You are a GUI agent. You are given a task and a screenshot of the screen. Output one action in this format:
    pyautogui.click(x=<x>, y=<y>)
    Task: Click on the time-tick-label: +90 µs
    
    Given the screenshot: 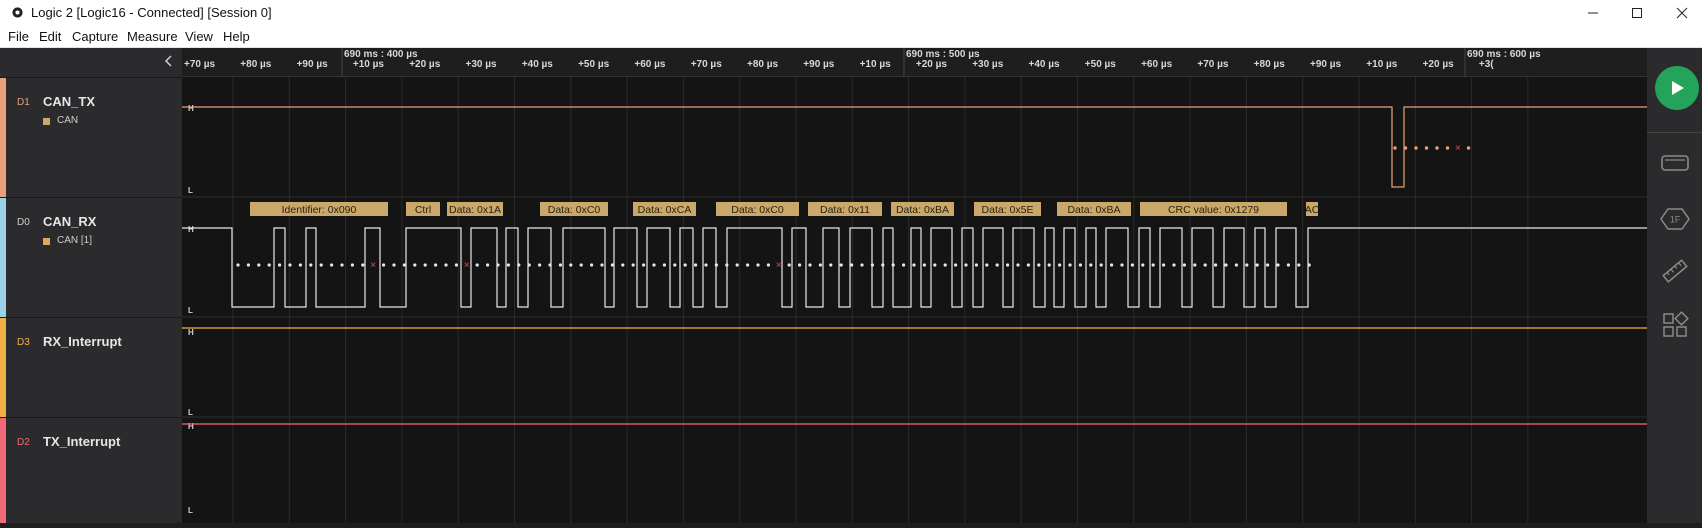 What is the action you would take?
    pyautogui.click(x=819, y=64)
    